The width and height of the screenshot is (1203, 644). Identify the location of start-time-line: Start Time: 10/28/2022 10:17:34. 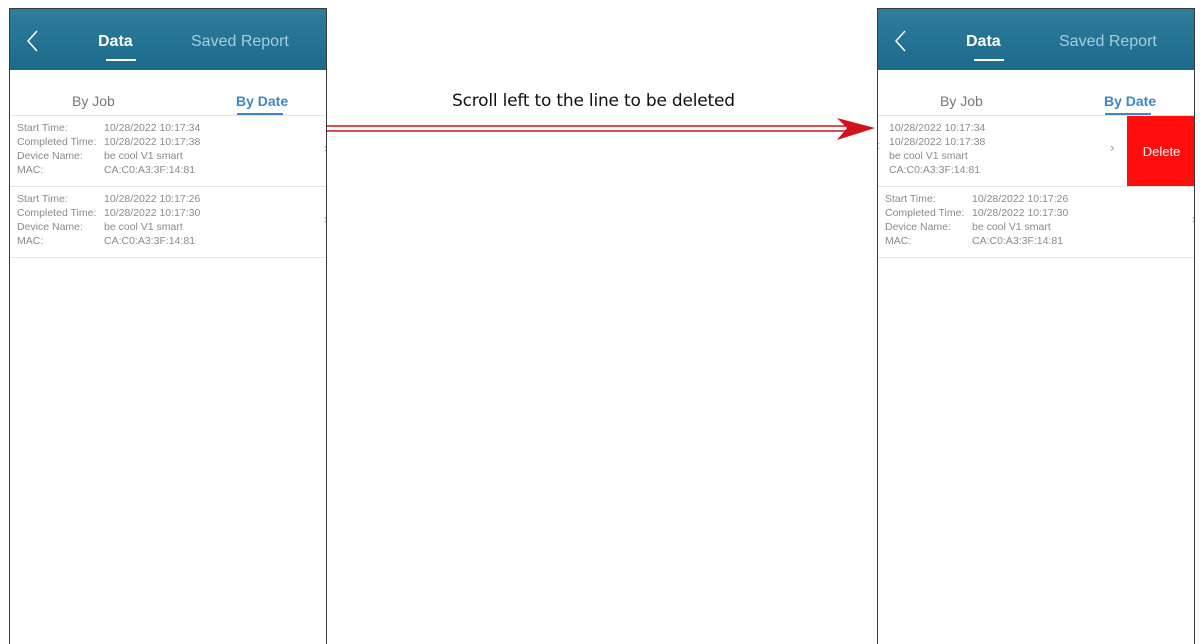
(109, 128).